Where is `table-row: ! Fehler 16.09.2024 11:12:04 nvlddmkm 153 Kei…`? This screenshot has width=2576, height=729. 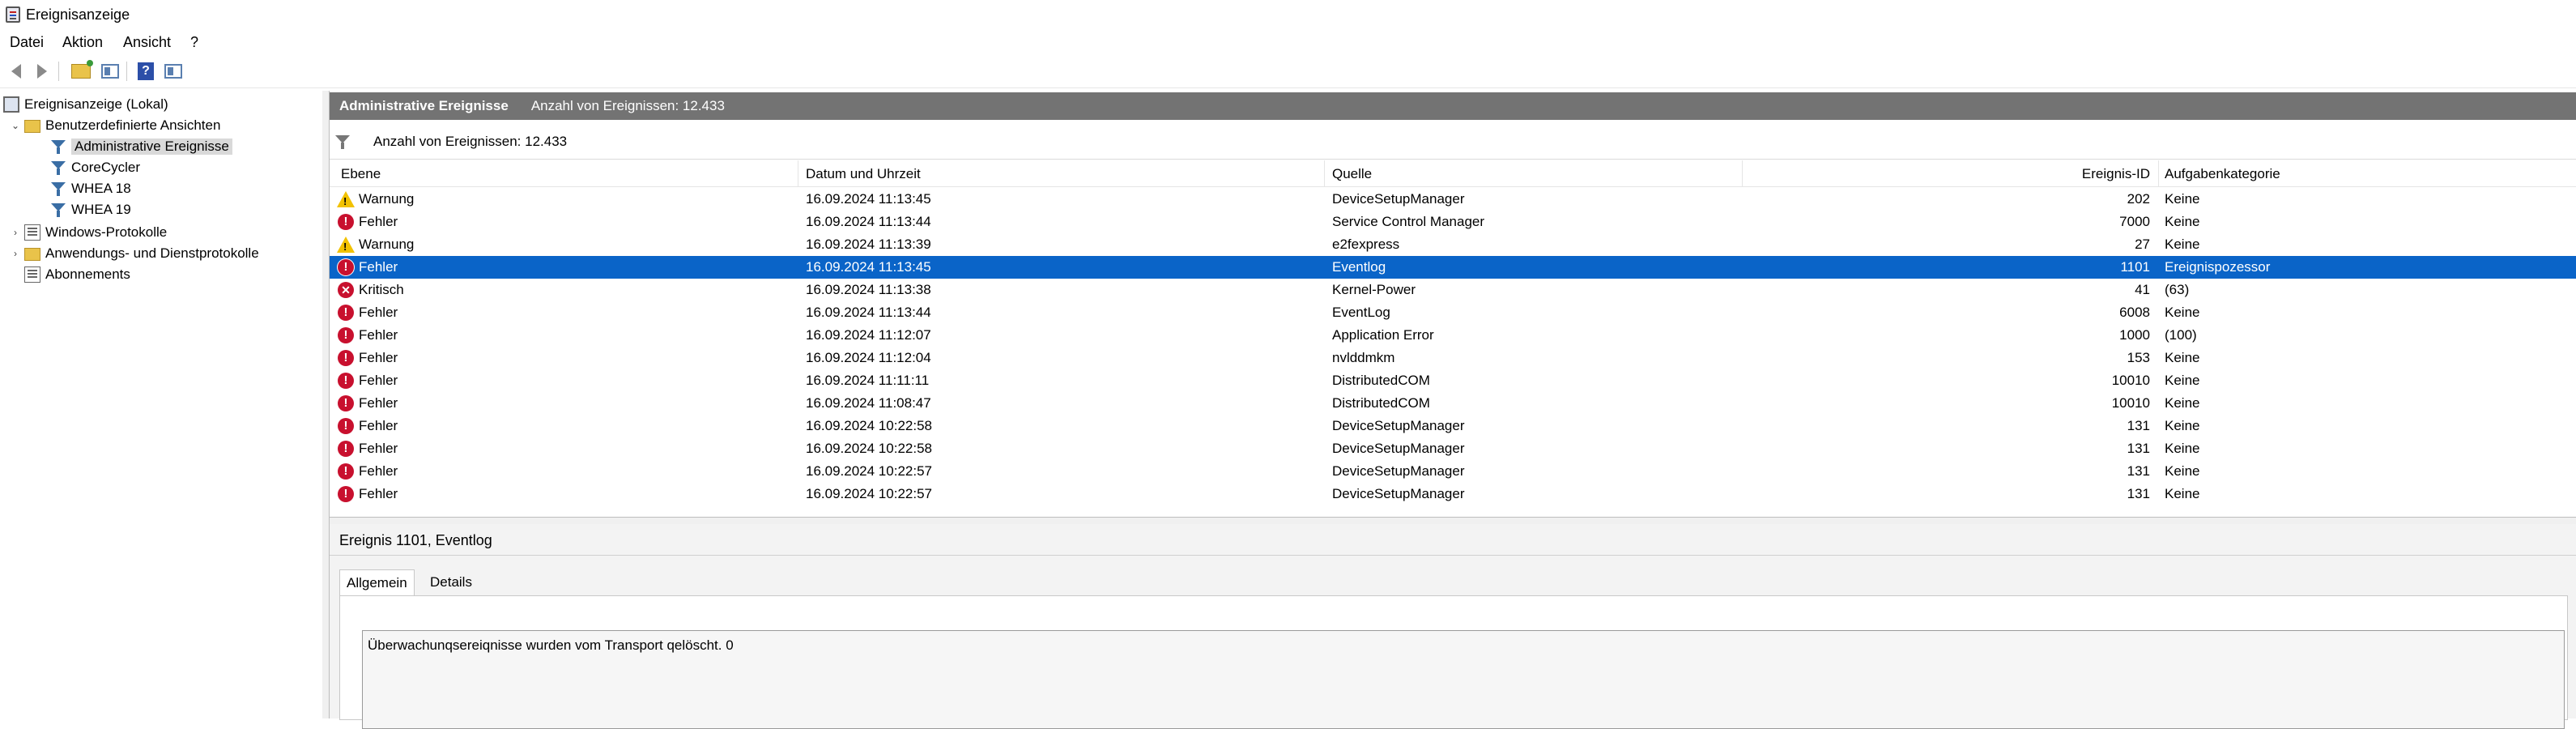 table-row: ! Fehler 16.09.2024 11:12:04 nvlddmkm 153 Kei… is located at coordinates (1453, 358).